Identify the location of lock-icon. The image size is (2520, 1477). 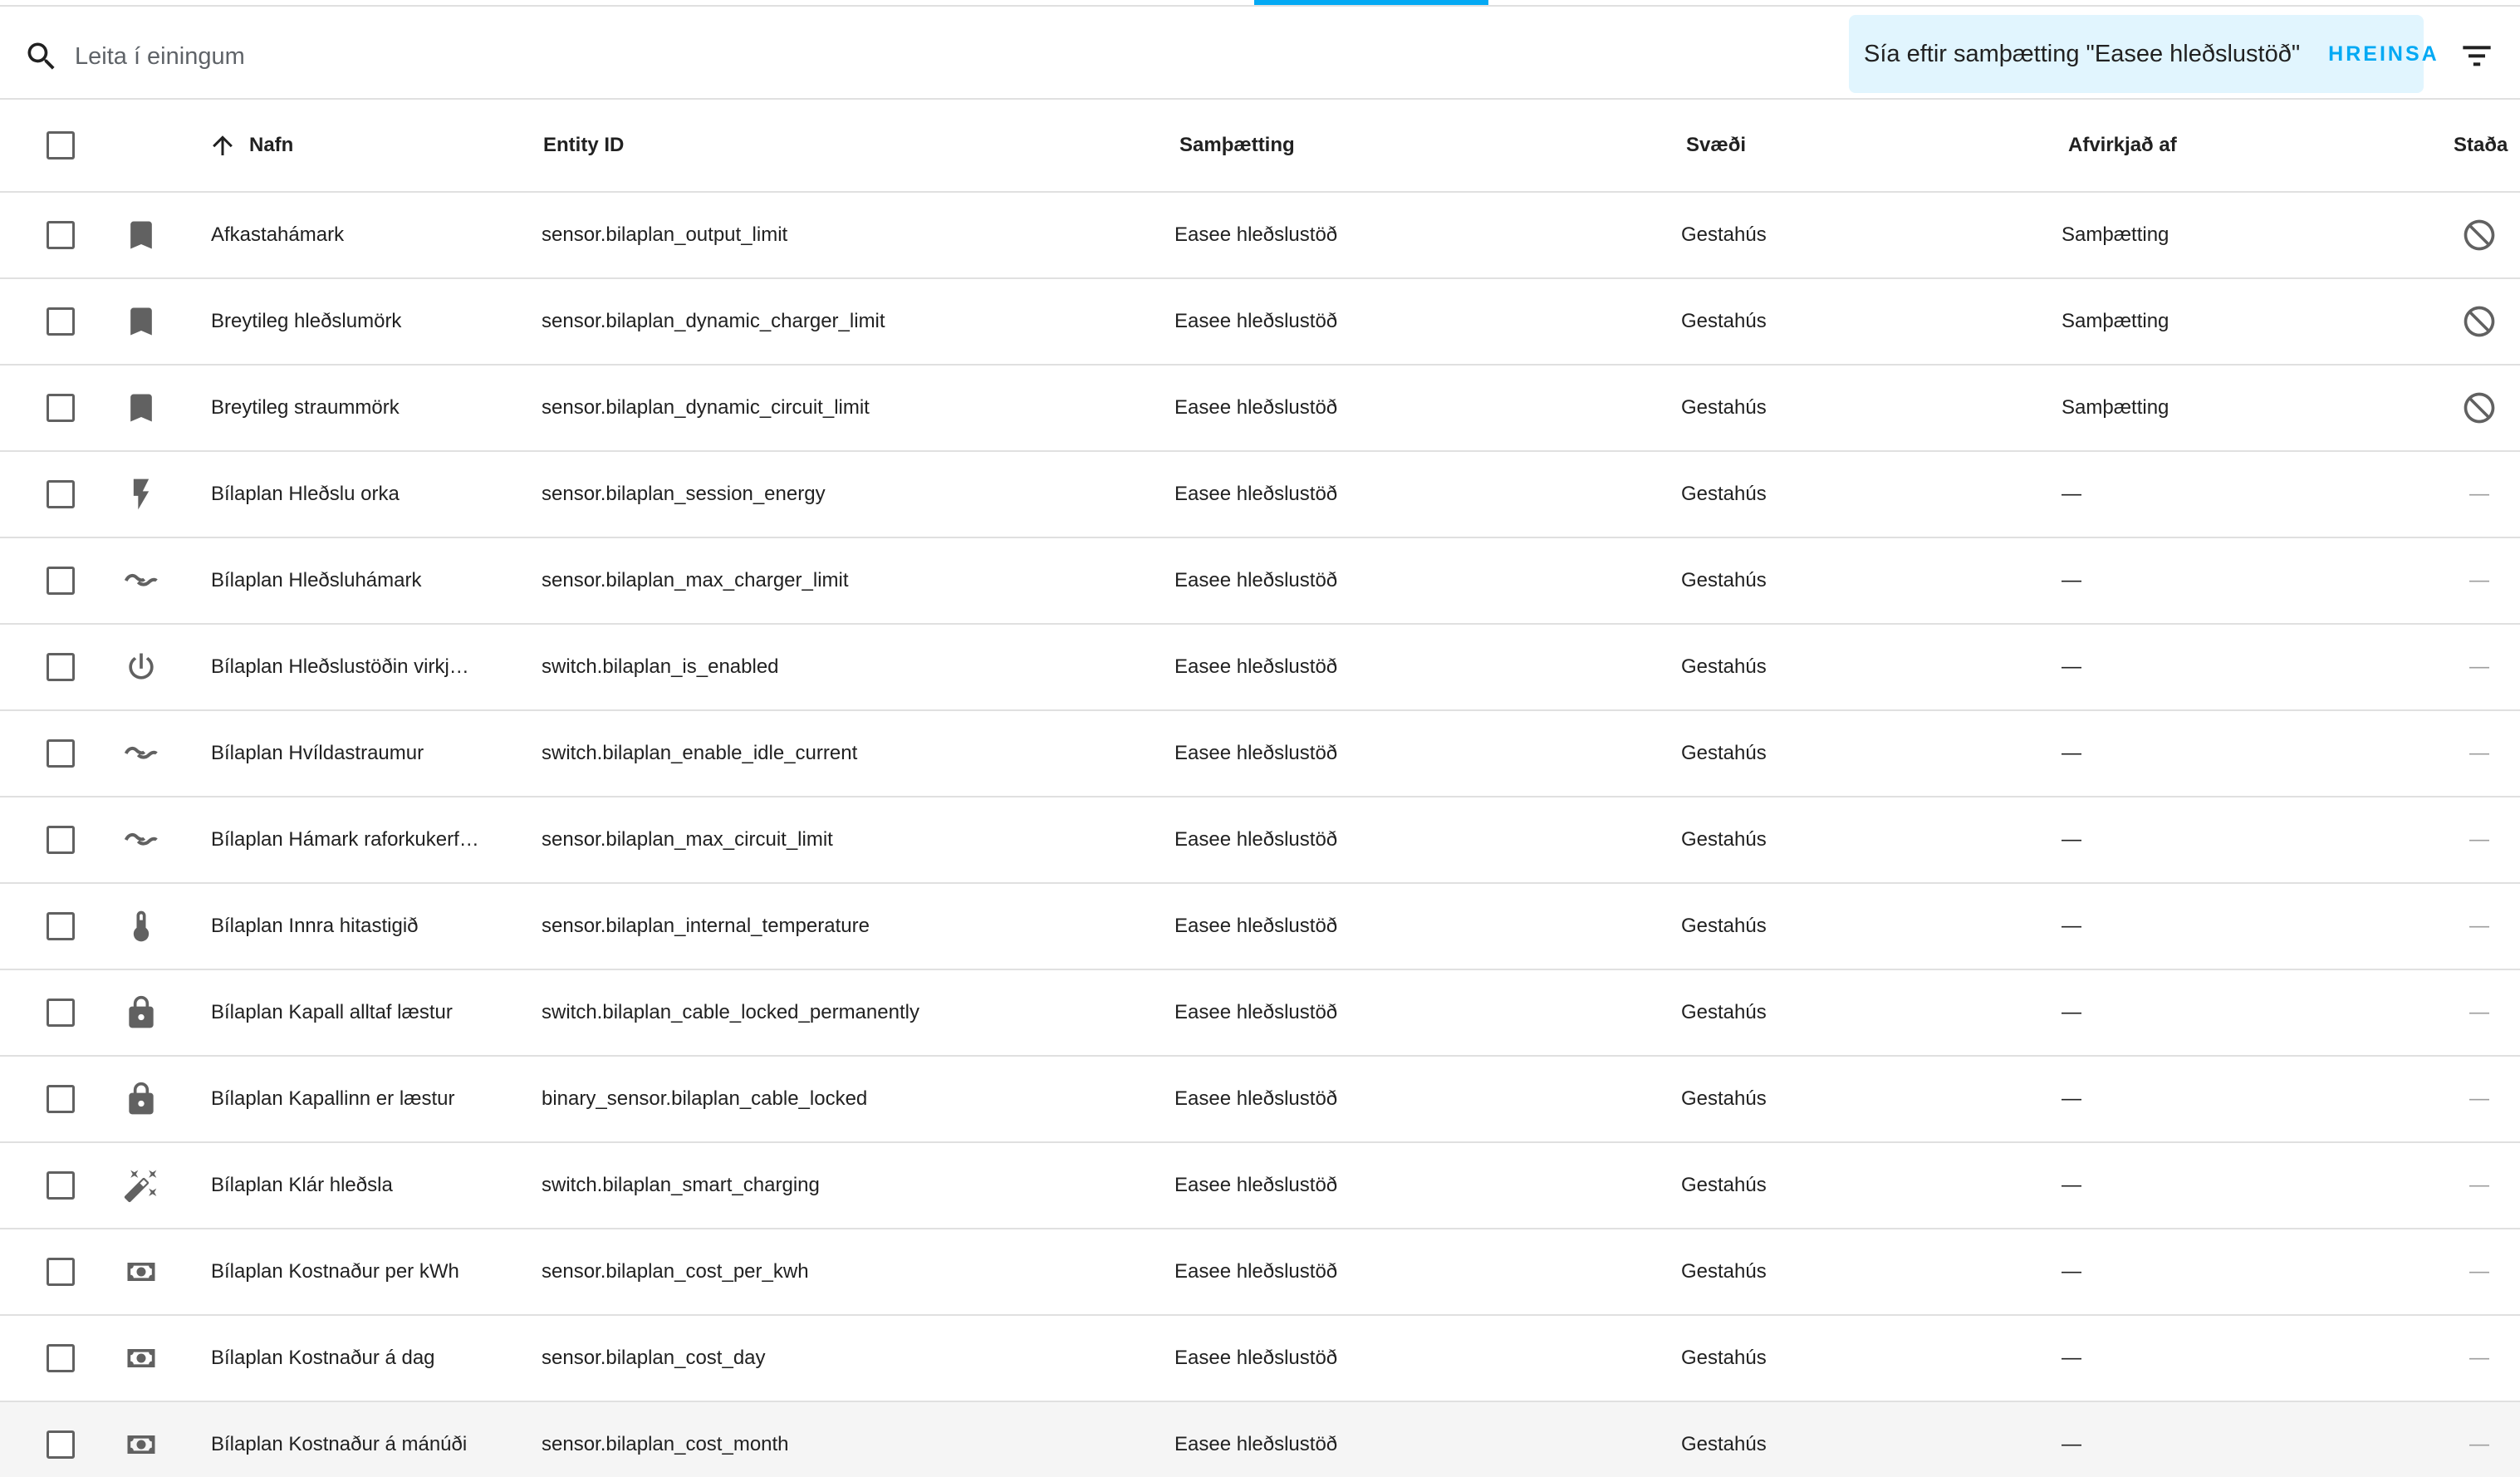
(141, 1099).